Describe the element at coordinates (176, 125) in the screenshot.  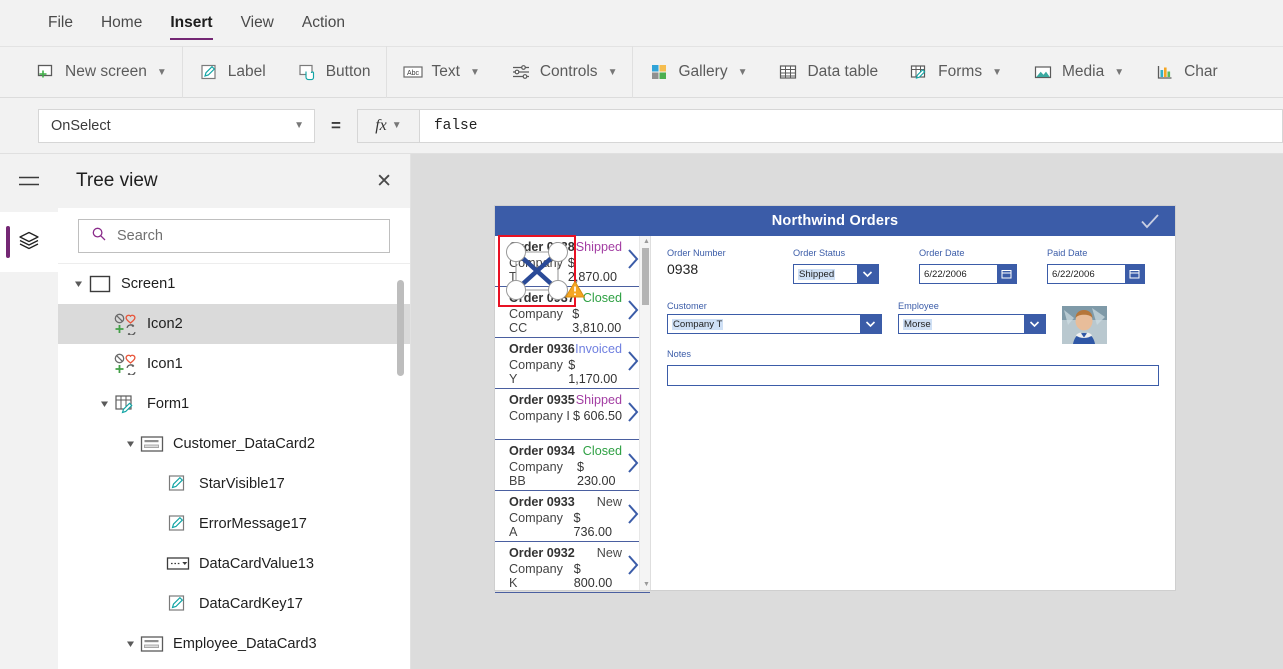
I see `property-selector-dropdown: OnSelect ▼` at that location.